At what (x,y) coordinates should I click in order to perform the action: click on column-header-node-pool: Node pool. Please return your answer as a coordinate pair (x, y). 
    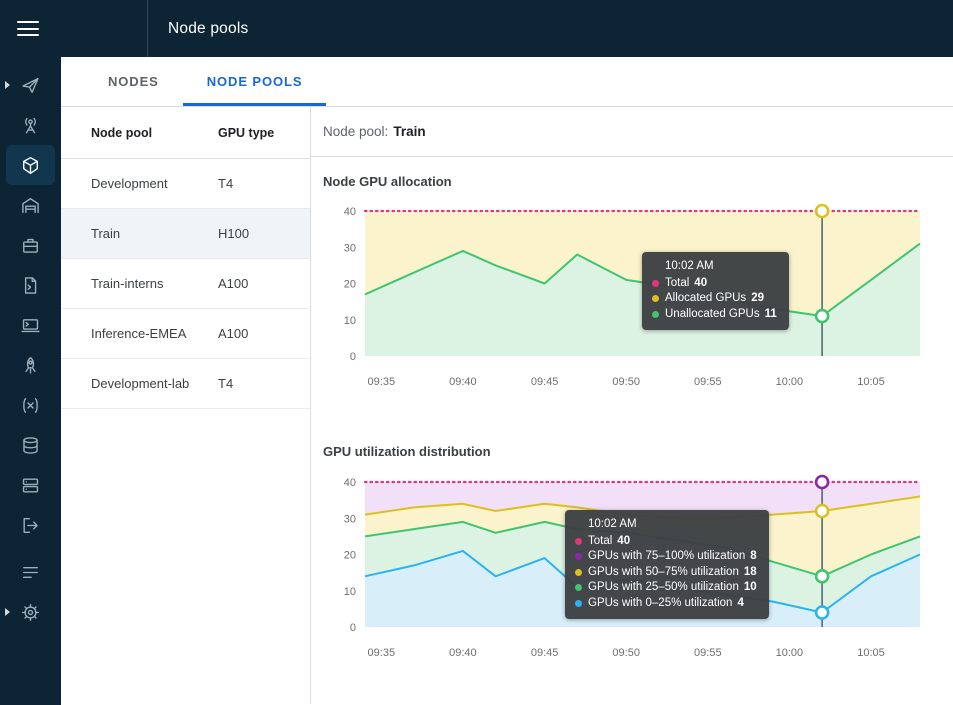
    Looking at the image, I should click on (122, 132).